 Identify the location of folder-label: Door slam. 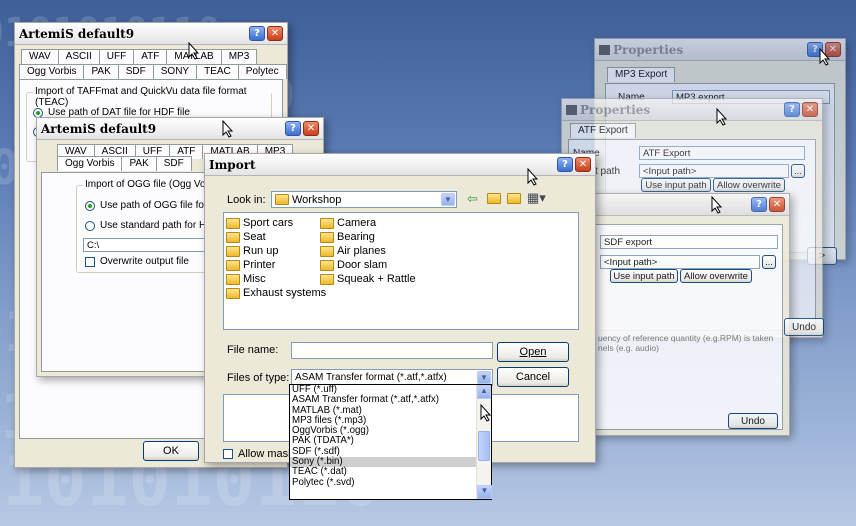
(362, 265).